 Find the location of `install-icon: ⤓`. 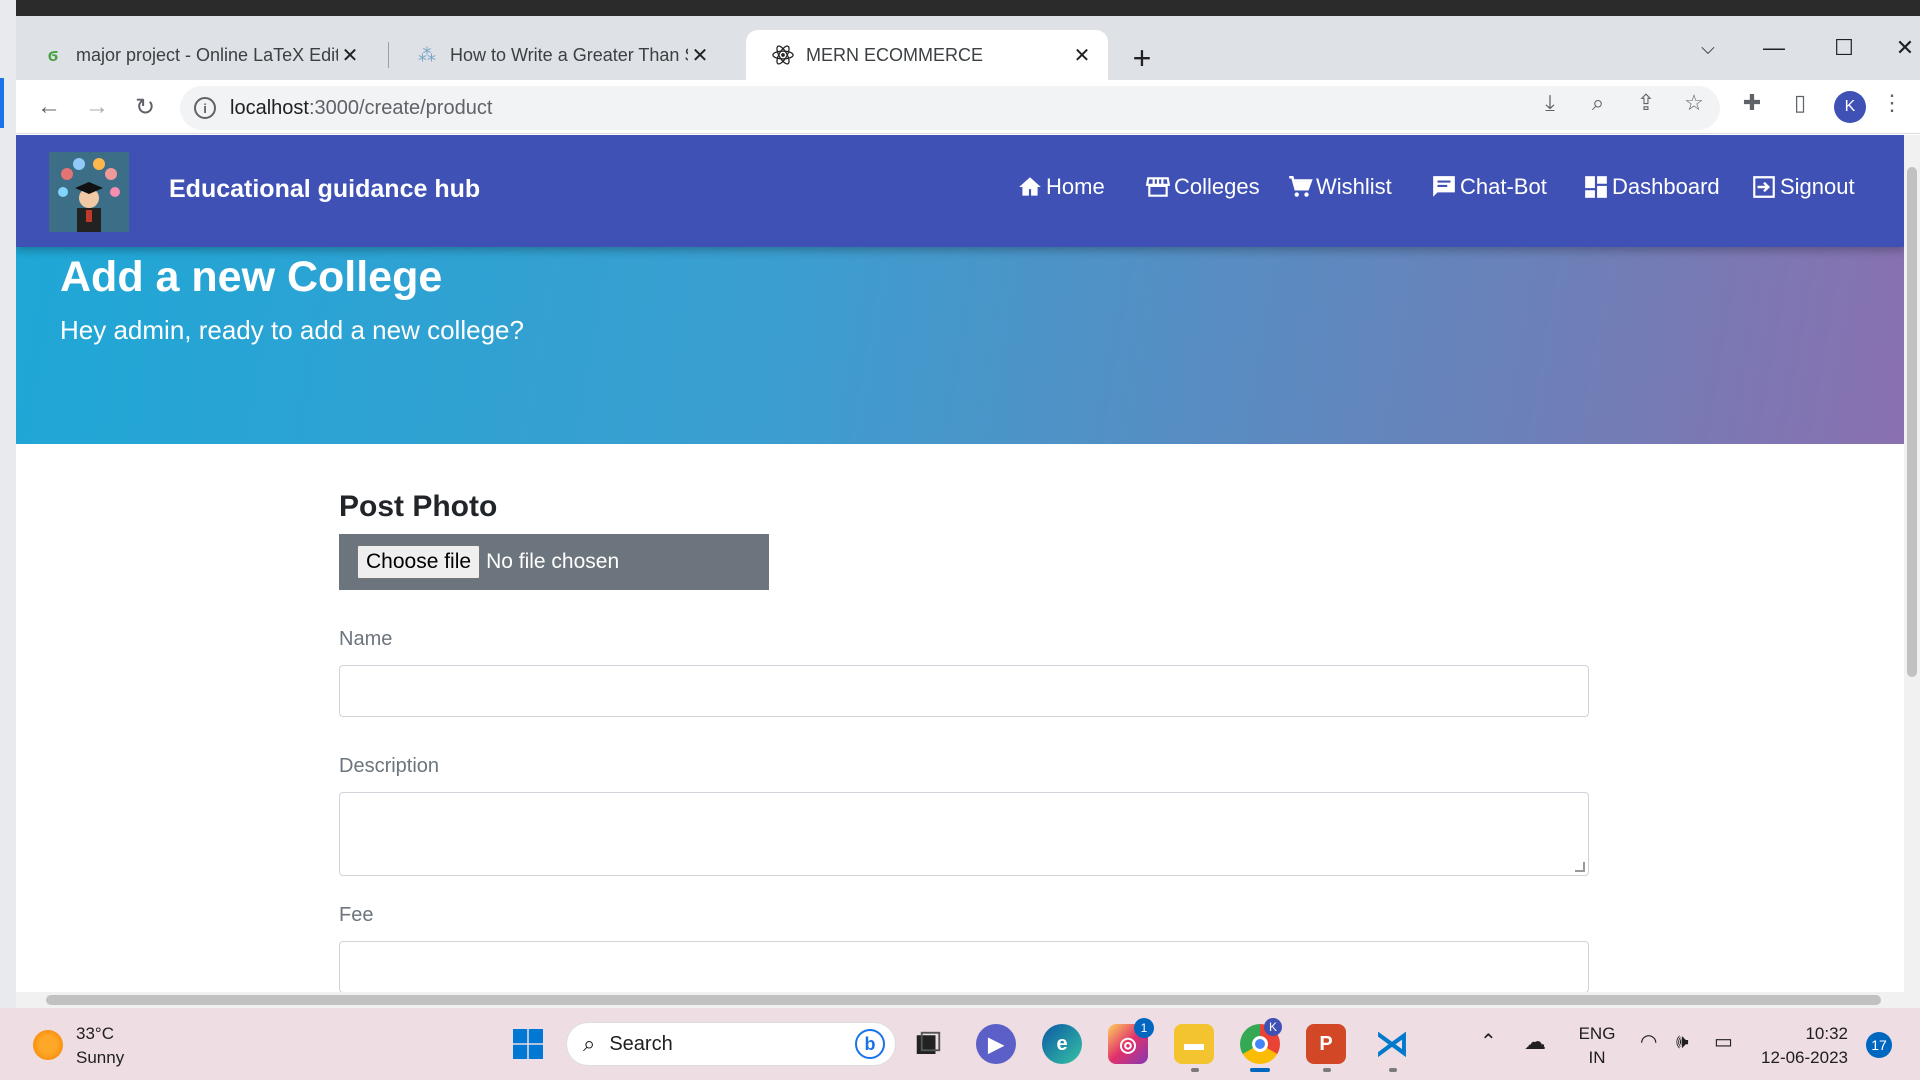

install-icon: ⤓ is located at coordinates (1550, 103).